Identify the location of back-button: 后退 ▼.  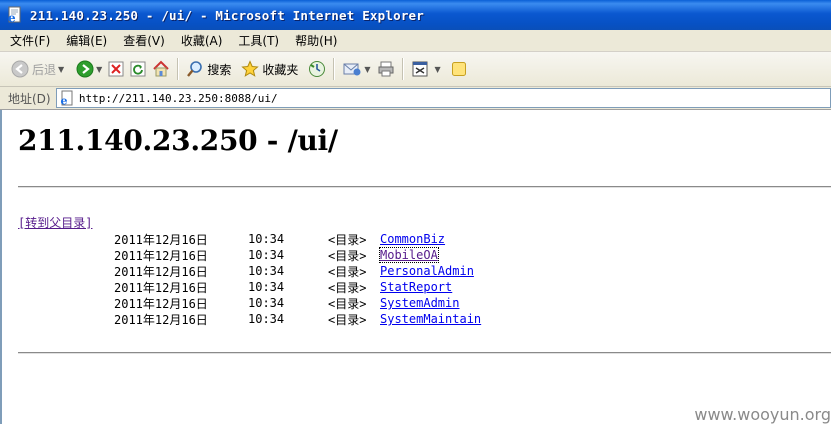
(37, 69).